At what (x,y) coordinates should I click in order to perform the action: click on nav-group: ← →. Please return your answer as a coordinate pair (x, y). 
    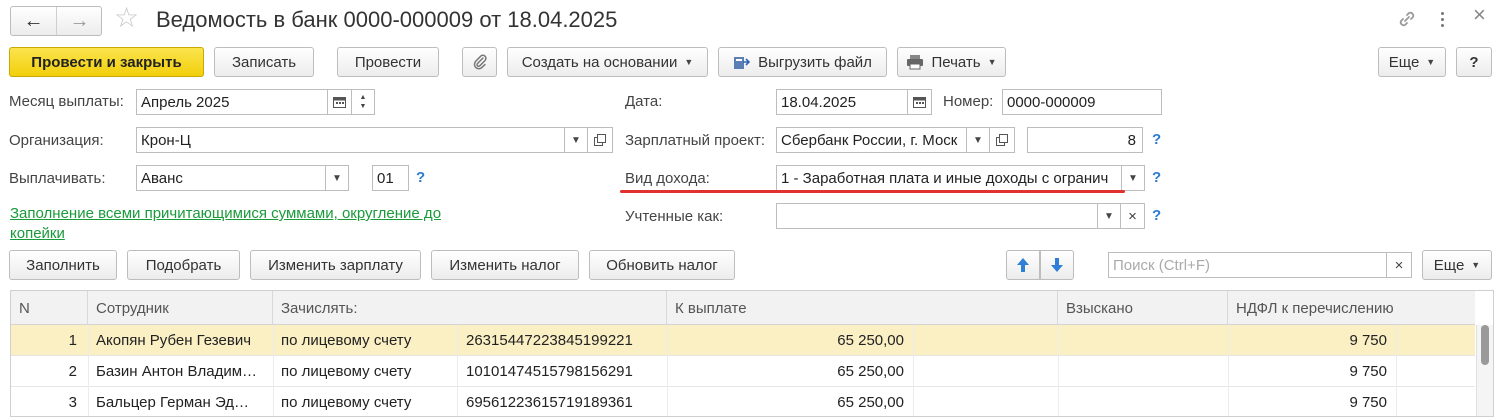
    Looking at the image, I should click on (56, 21).